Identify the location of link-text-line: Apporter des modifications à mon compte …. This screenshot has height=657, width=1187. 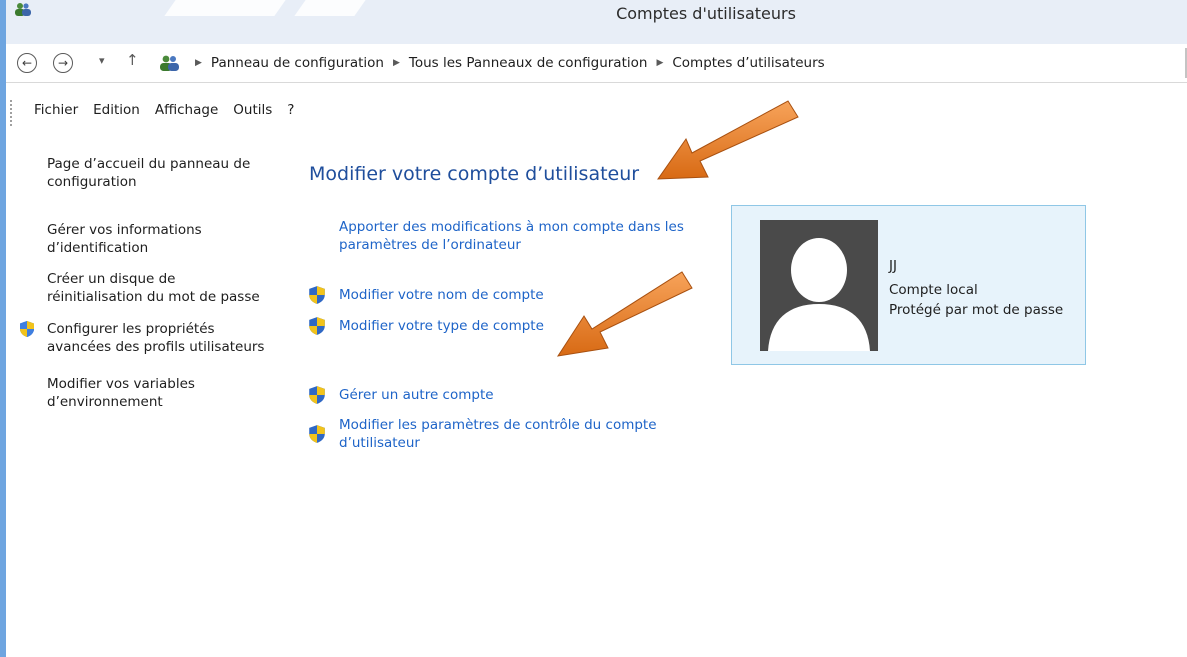
(511, 227).